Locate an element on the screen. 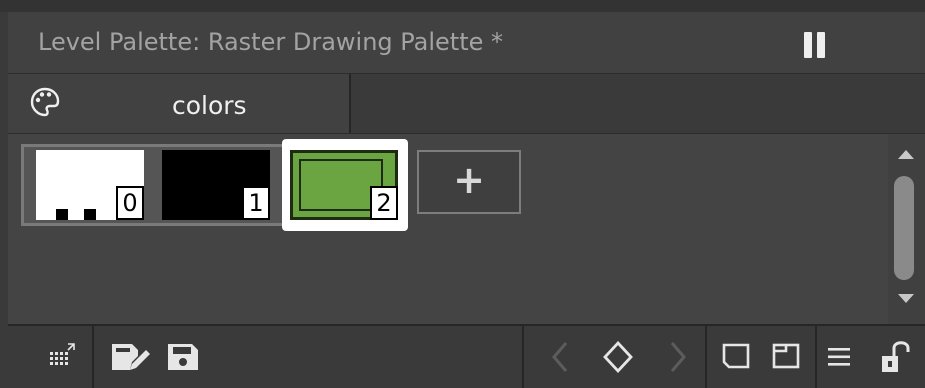  keyframe-icon is located at coordinates (618, 357).